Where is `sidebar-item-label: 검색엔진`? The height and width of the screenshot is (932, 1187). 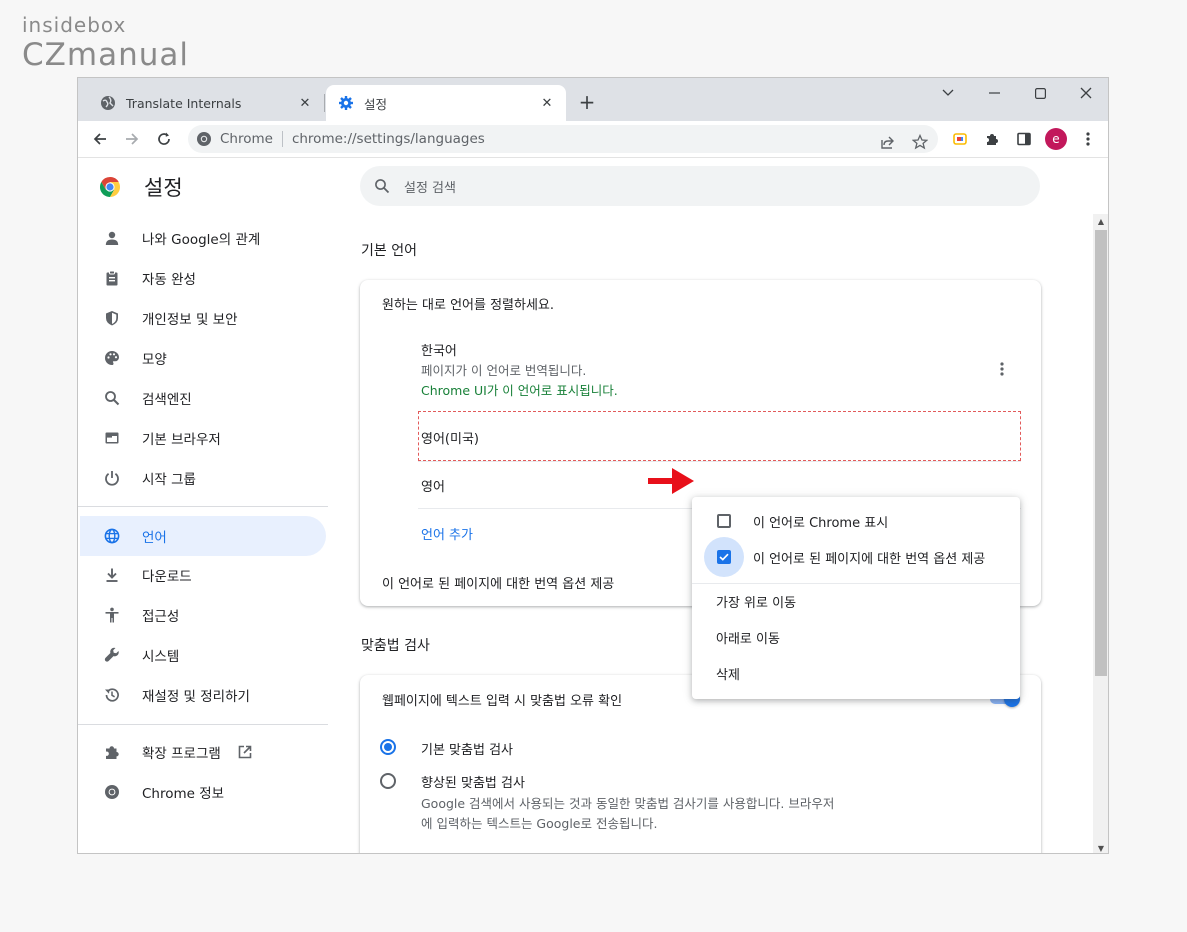 sidebar-item-label: 검색엔진 is located at coordinates (167, 400).